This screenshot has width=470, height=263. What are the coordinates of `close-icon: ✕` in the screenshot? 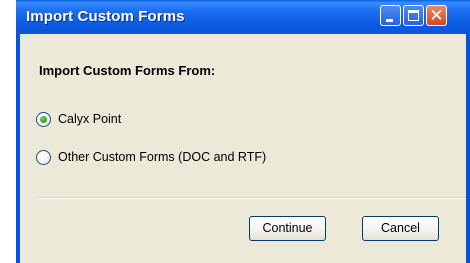 It's located at (436, 15).